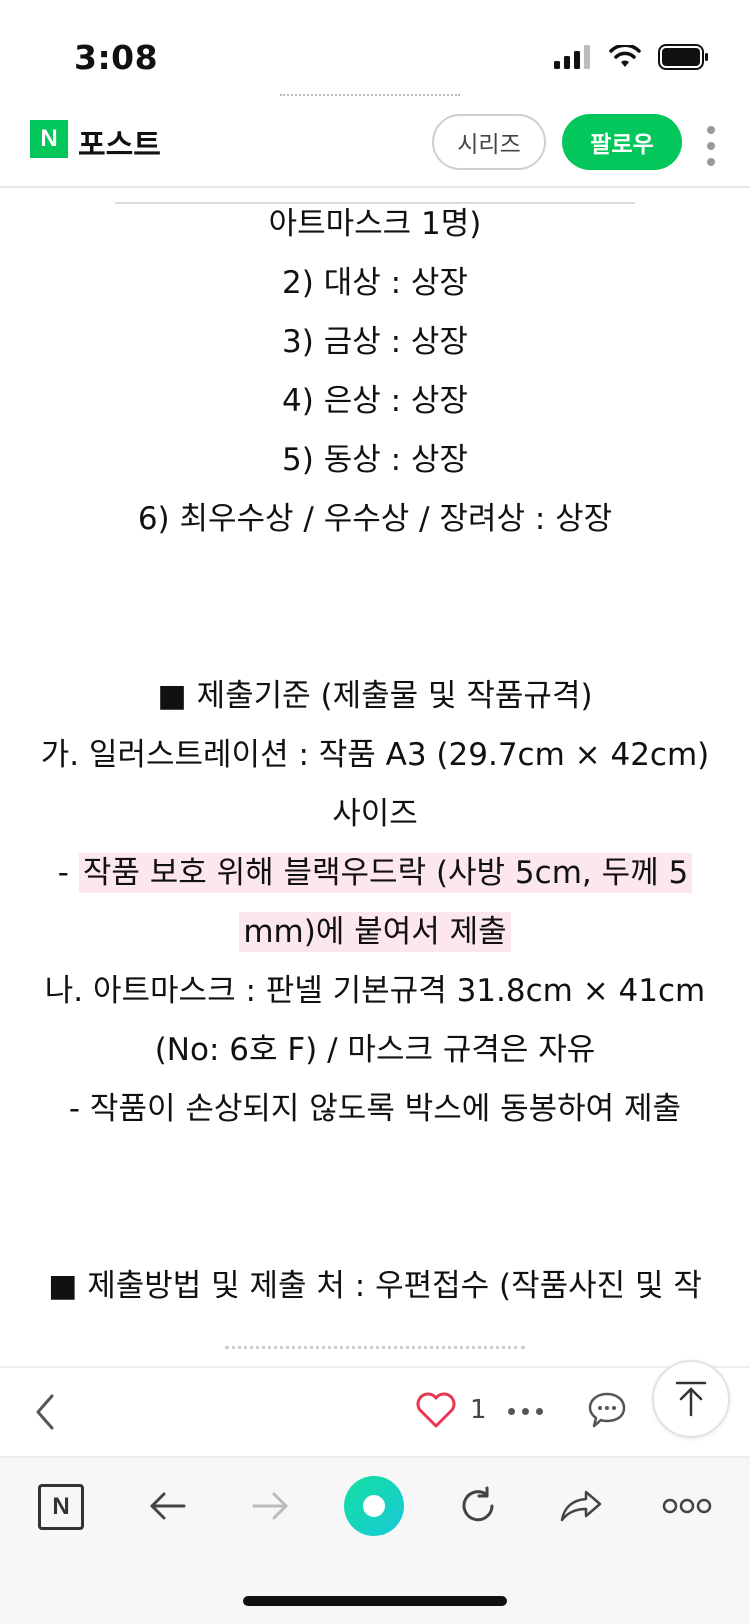 The height and width of the screenshot is (1624, 750). What do you see at coordinates (687, 1506) in the screenshot?
I see `more-menu-icon` at bounding box center [687, 1506].